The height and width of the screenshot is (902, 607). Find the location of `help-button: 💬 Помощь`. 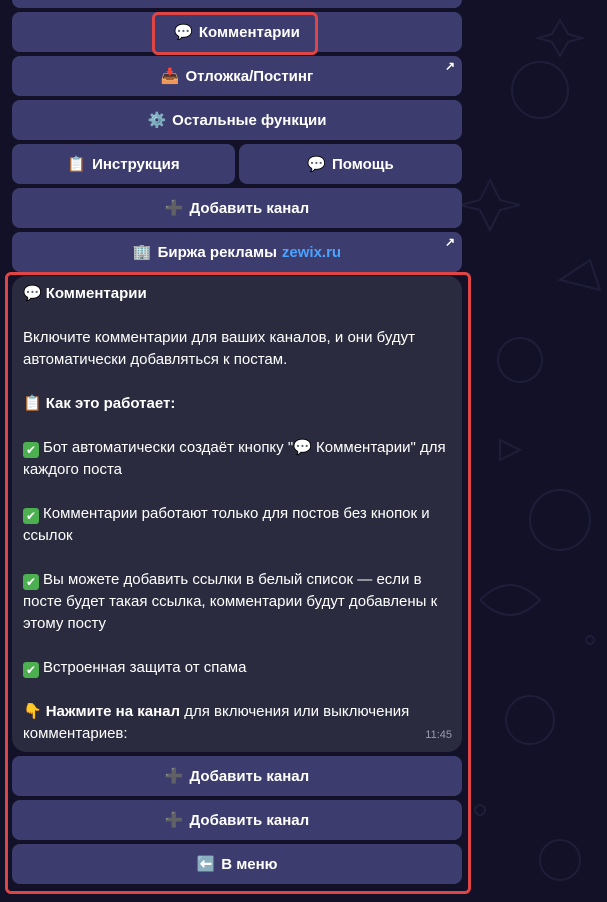

help-button: 💬 Помощь is located at coordinates (350, 164).